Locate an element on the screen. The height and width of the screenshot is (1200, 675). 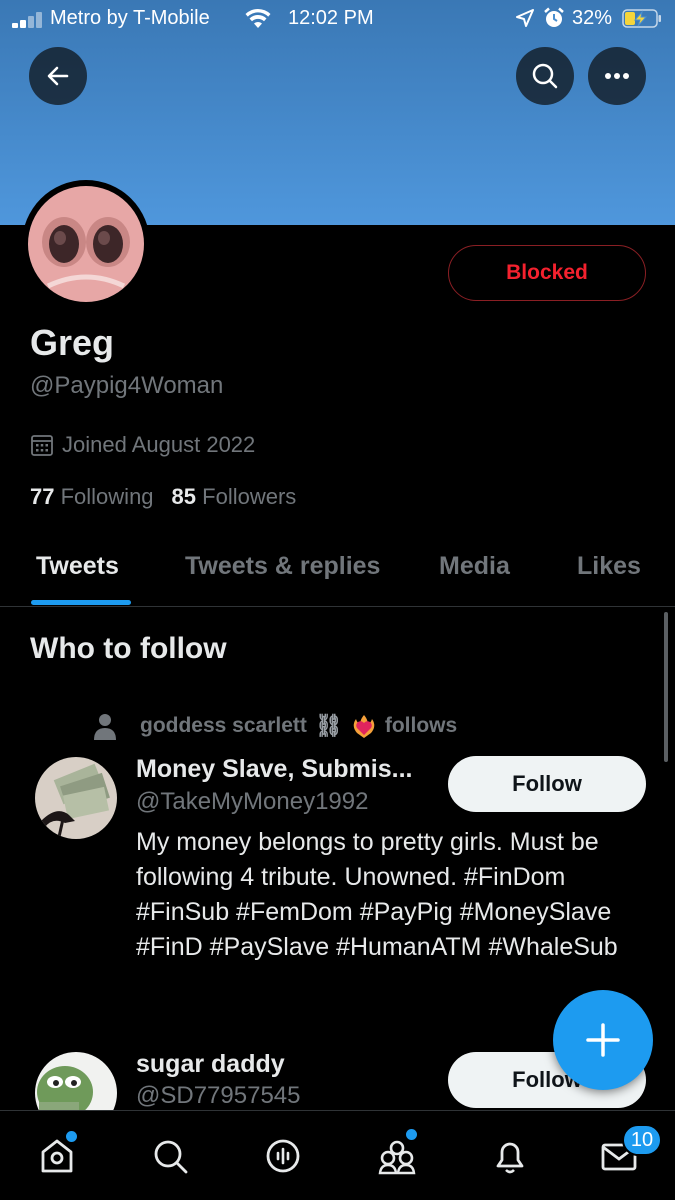
search-button is located at coordinates (545, 76).